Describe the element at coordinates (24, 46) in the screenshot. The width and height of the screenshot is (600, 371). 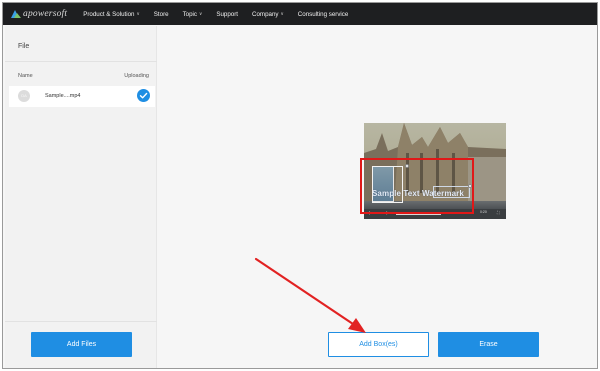
I see `sidebar-title: File` at that location.